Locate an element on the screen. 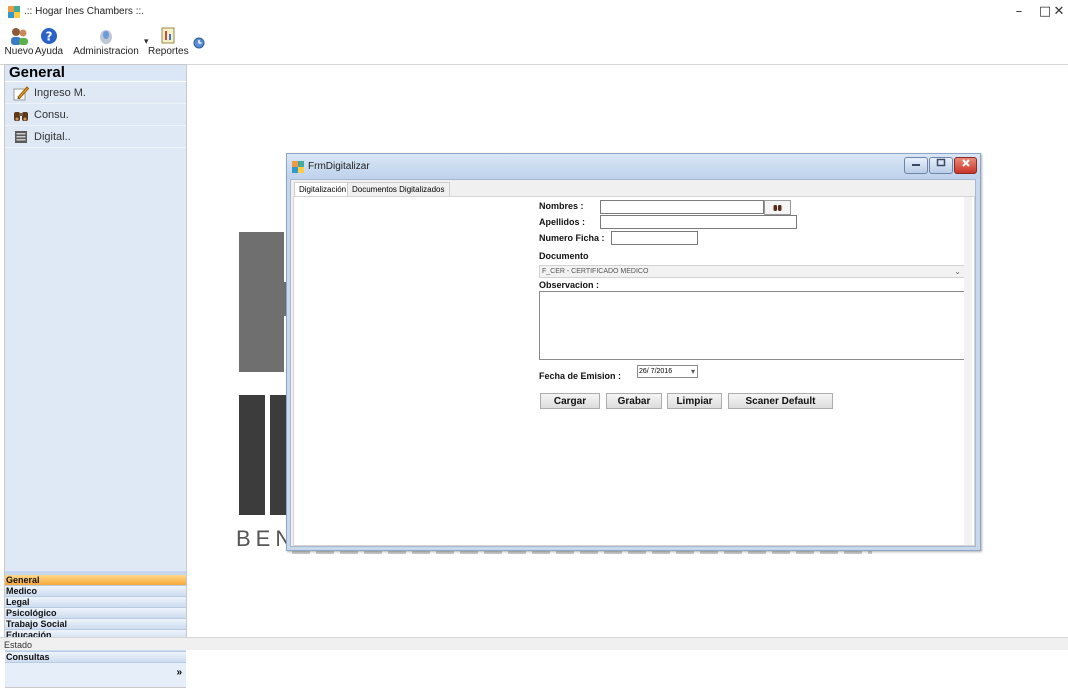  toolbar-label-administracion: Administracion is located at coordinates (106, 51).